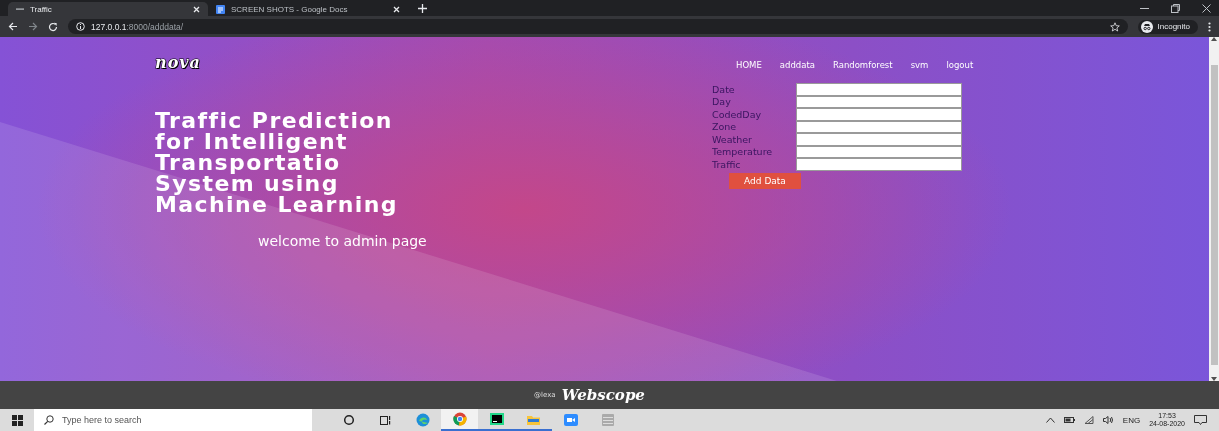  Describe the element at coordinates (1069, 420) in the screenshot. I see `battery-icon` at that location.